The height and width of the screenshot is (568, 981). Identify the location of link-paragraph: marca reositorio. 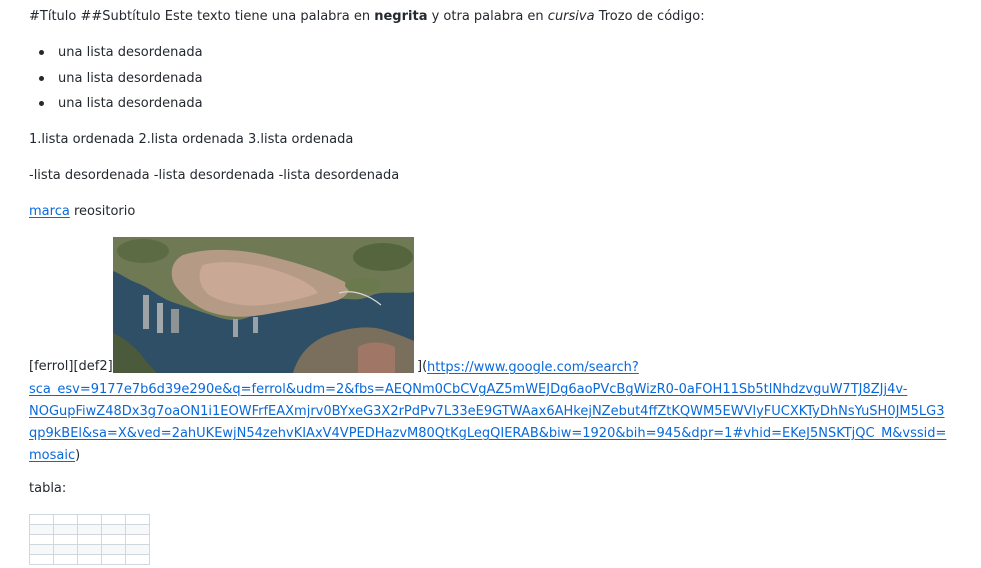
(82, 212).